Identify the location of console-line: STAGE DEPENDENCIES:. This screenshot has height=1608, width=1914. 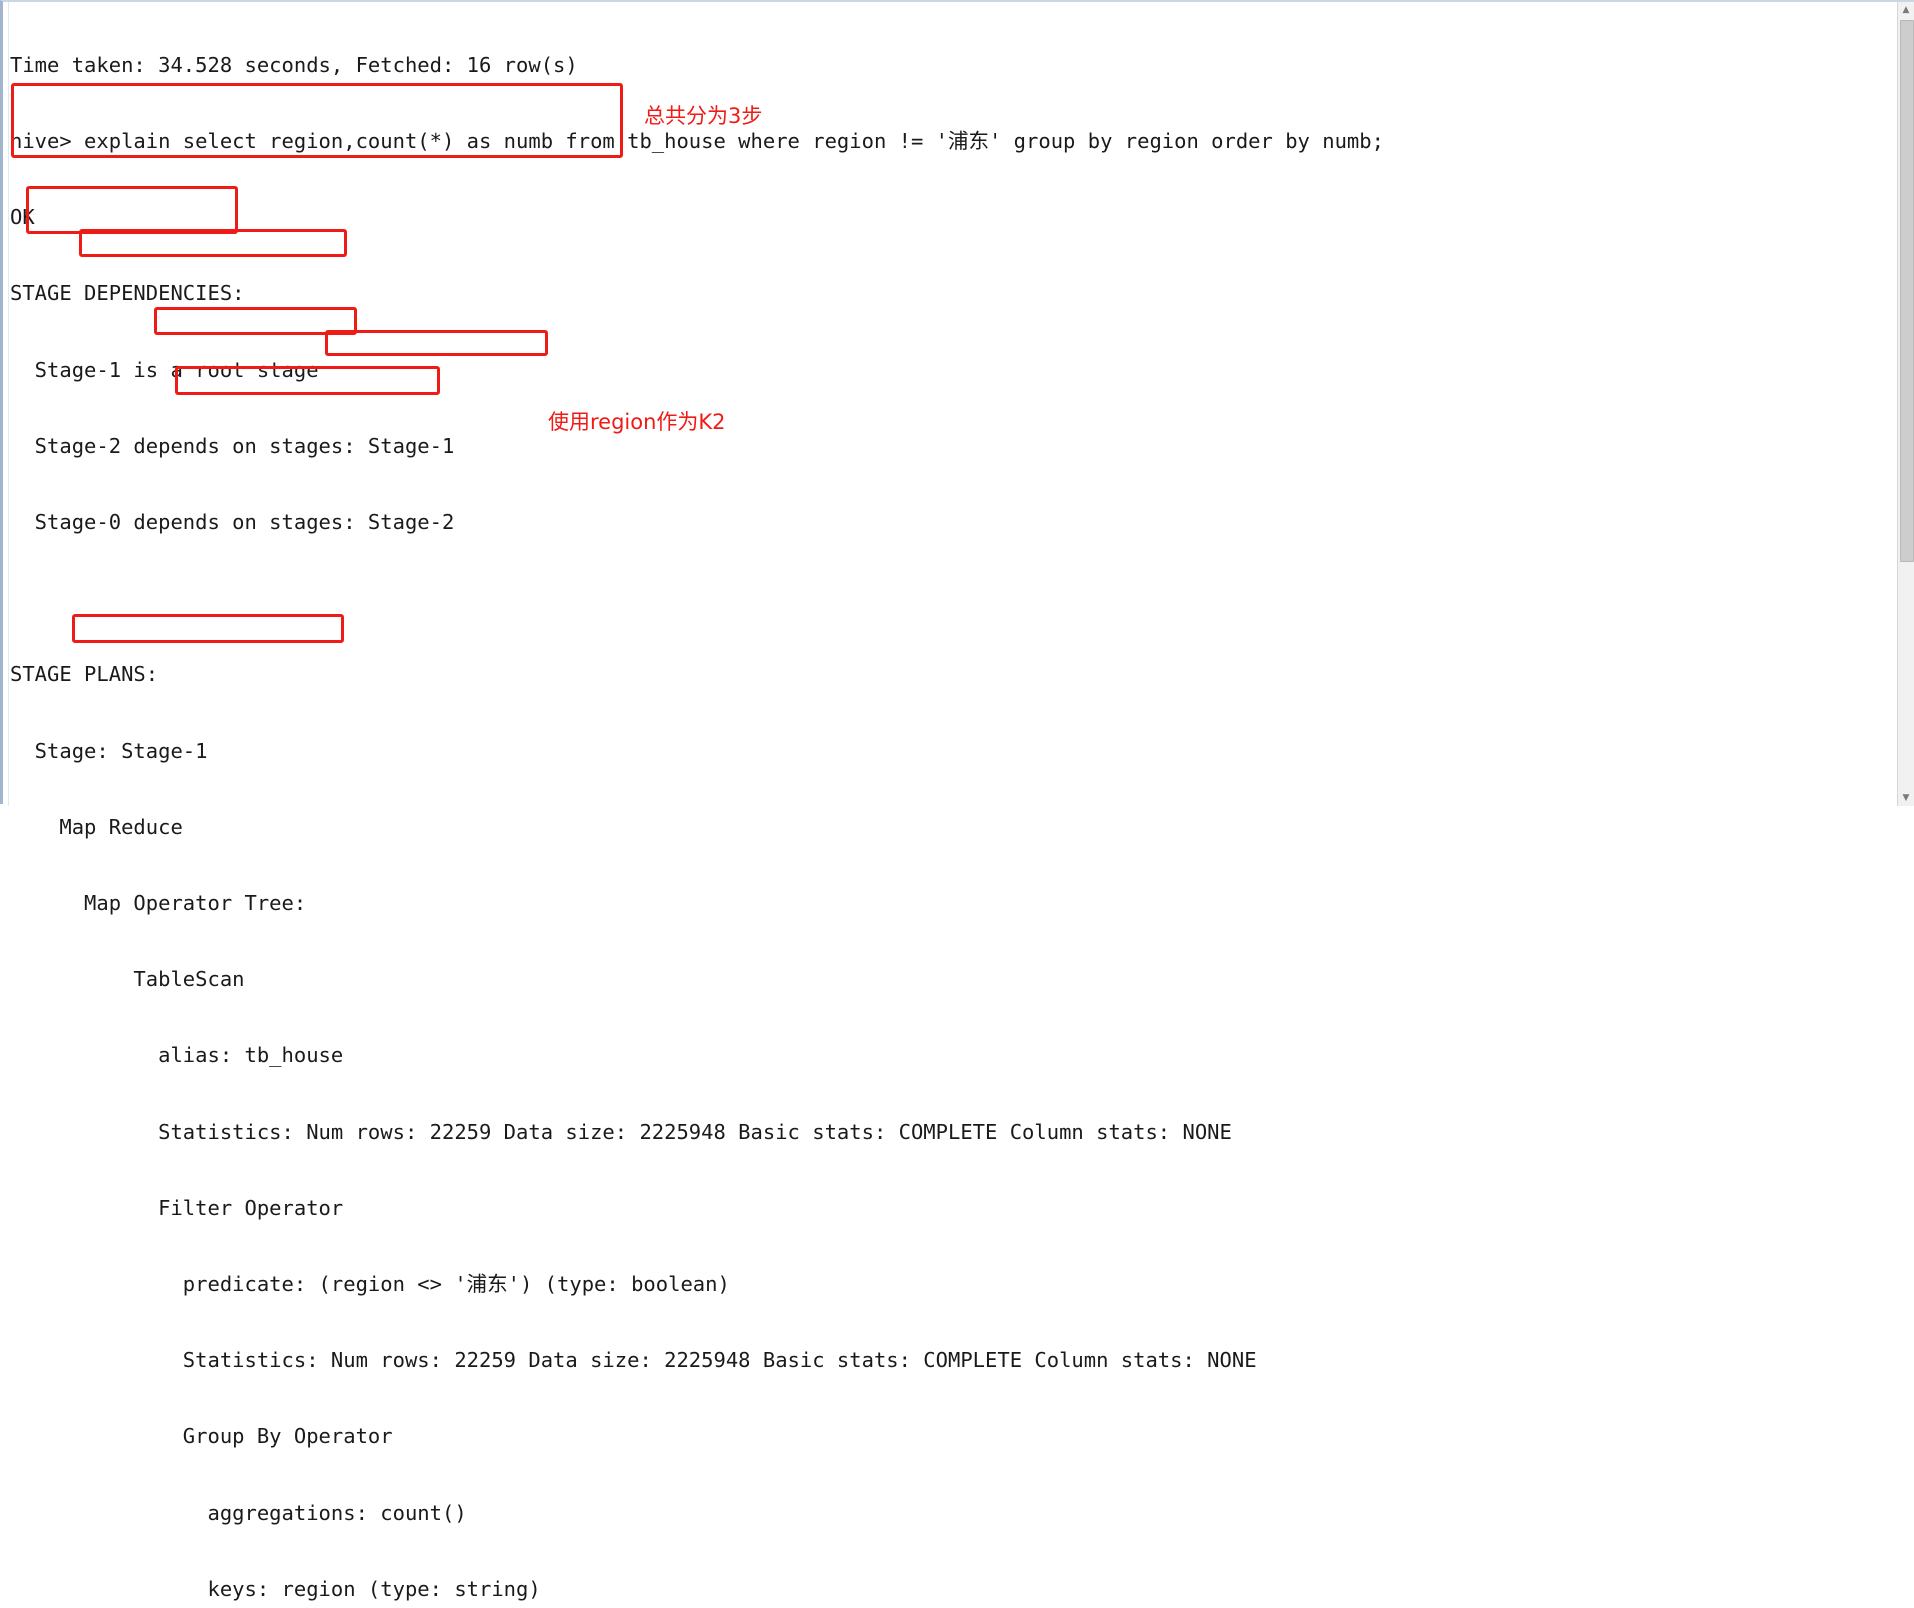
(127, 293).